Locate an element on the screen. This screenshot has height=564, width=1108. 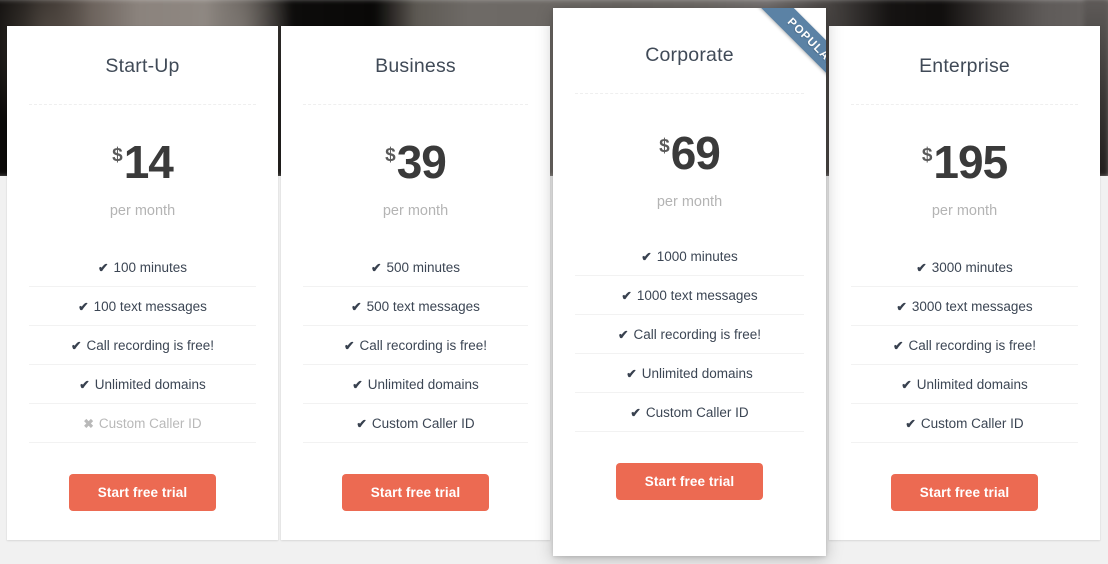
feature-item-disabled: ✖ Custom Caller ID is located at coordinates (142, 422).